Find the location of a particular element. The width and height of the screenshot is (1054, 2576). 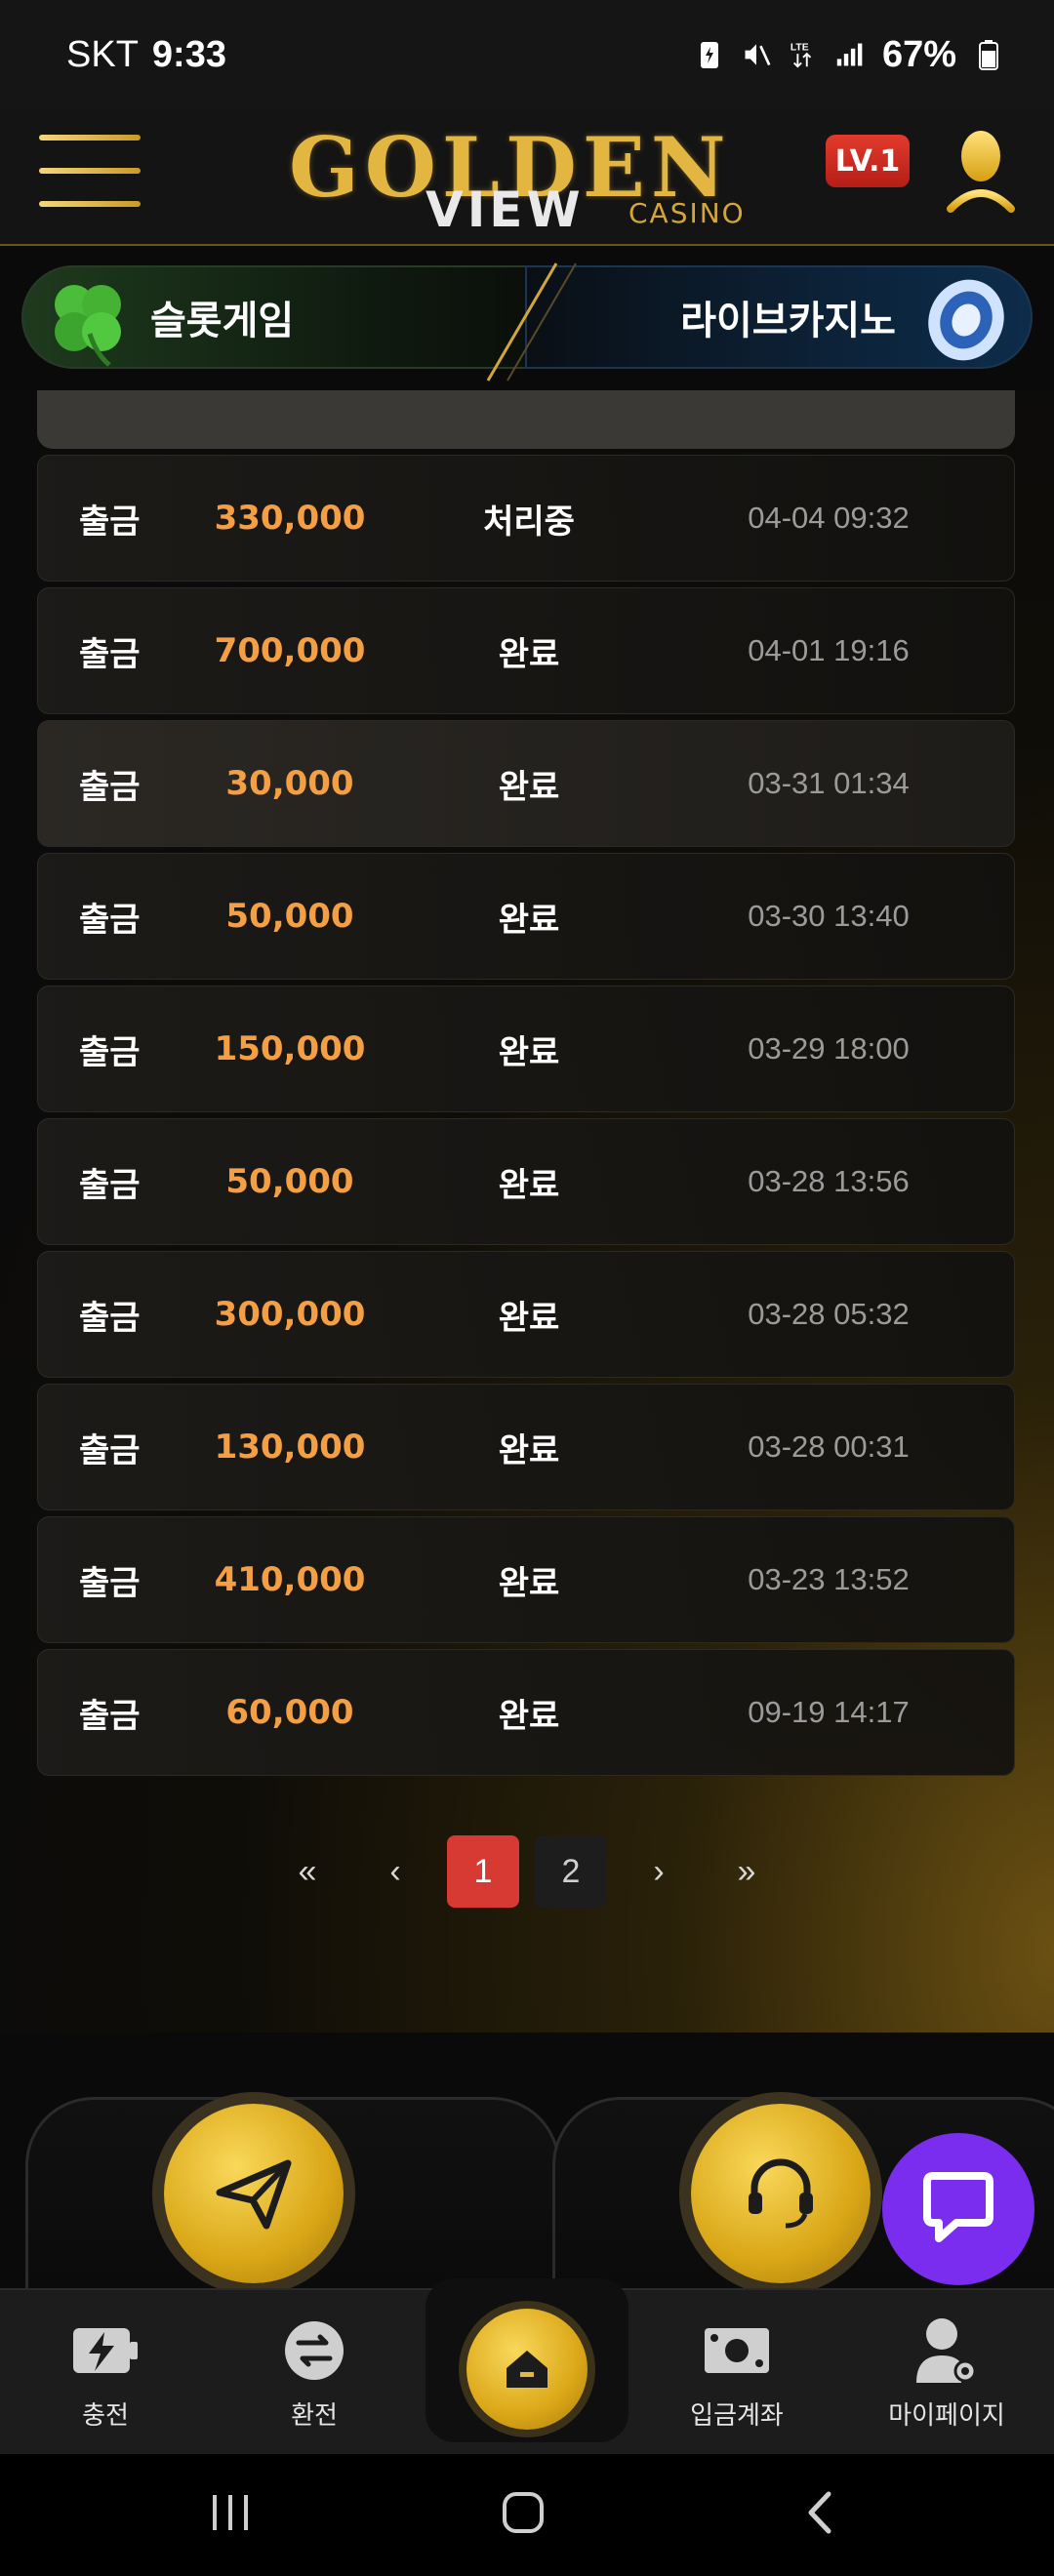

app-header: GOLDEN VIEW CASINO LV.1 is located at coordinates (527, 177).